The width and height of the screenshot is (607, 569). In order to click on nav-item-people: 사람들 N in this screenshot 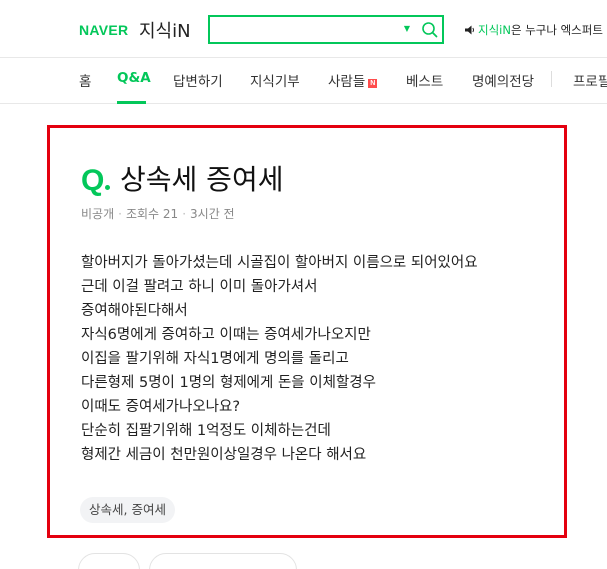, I will do `click(353, 80)`.